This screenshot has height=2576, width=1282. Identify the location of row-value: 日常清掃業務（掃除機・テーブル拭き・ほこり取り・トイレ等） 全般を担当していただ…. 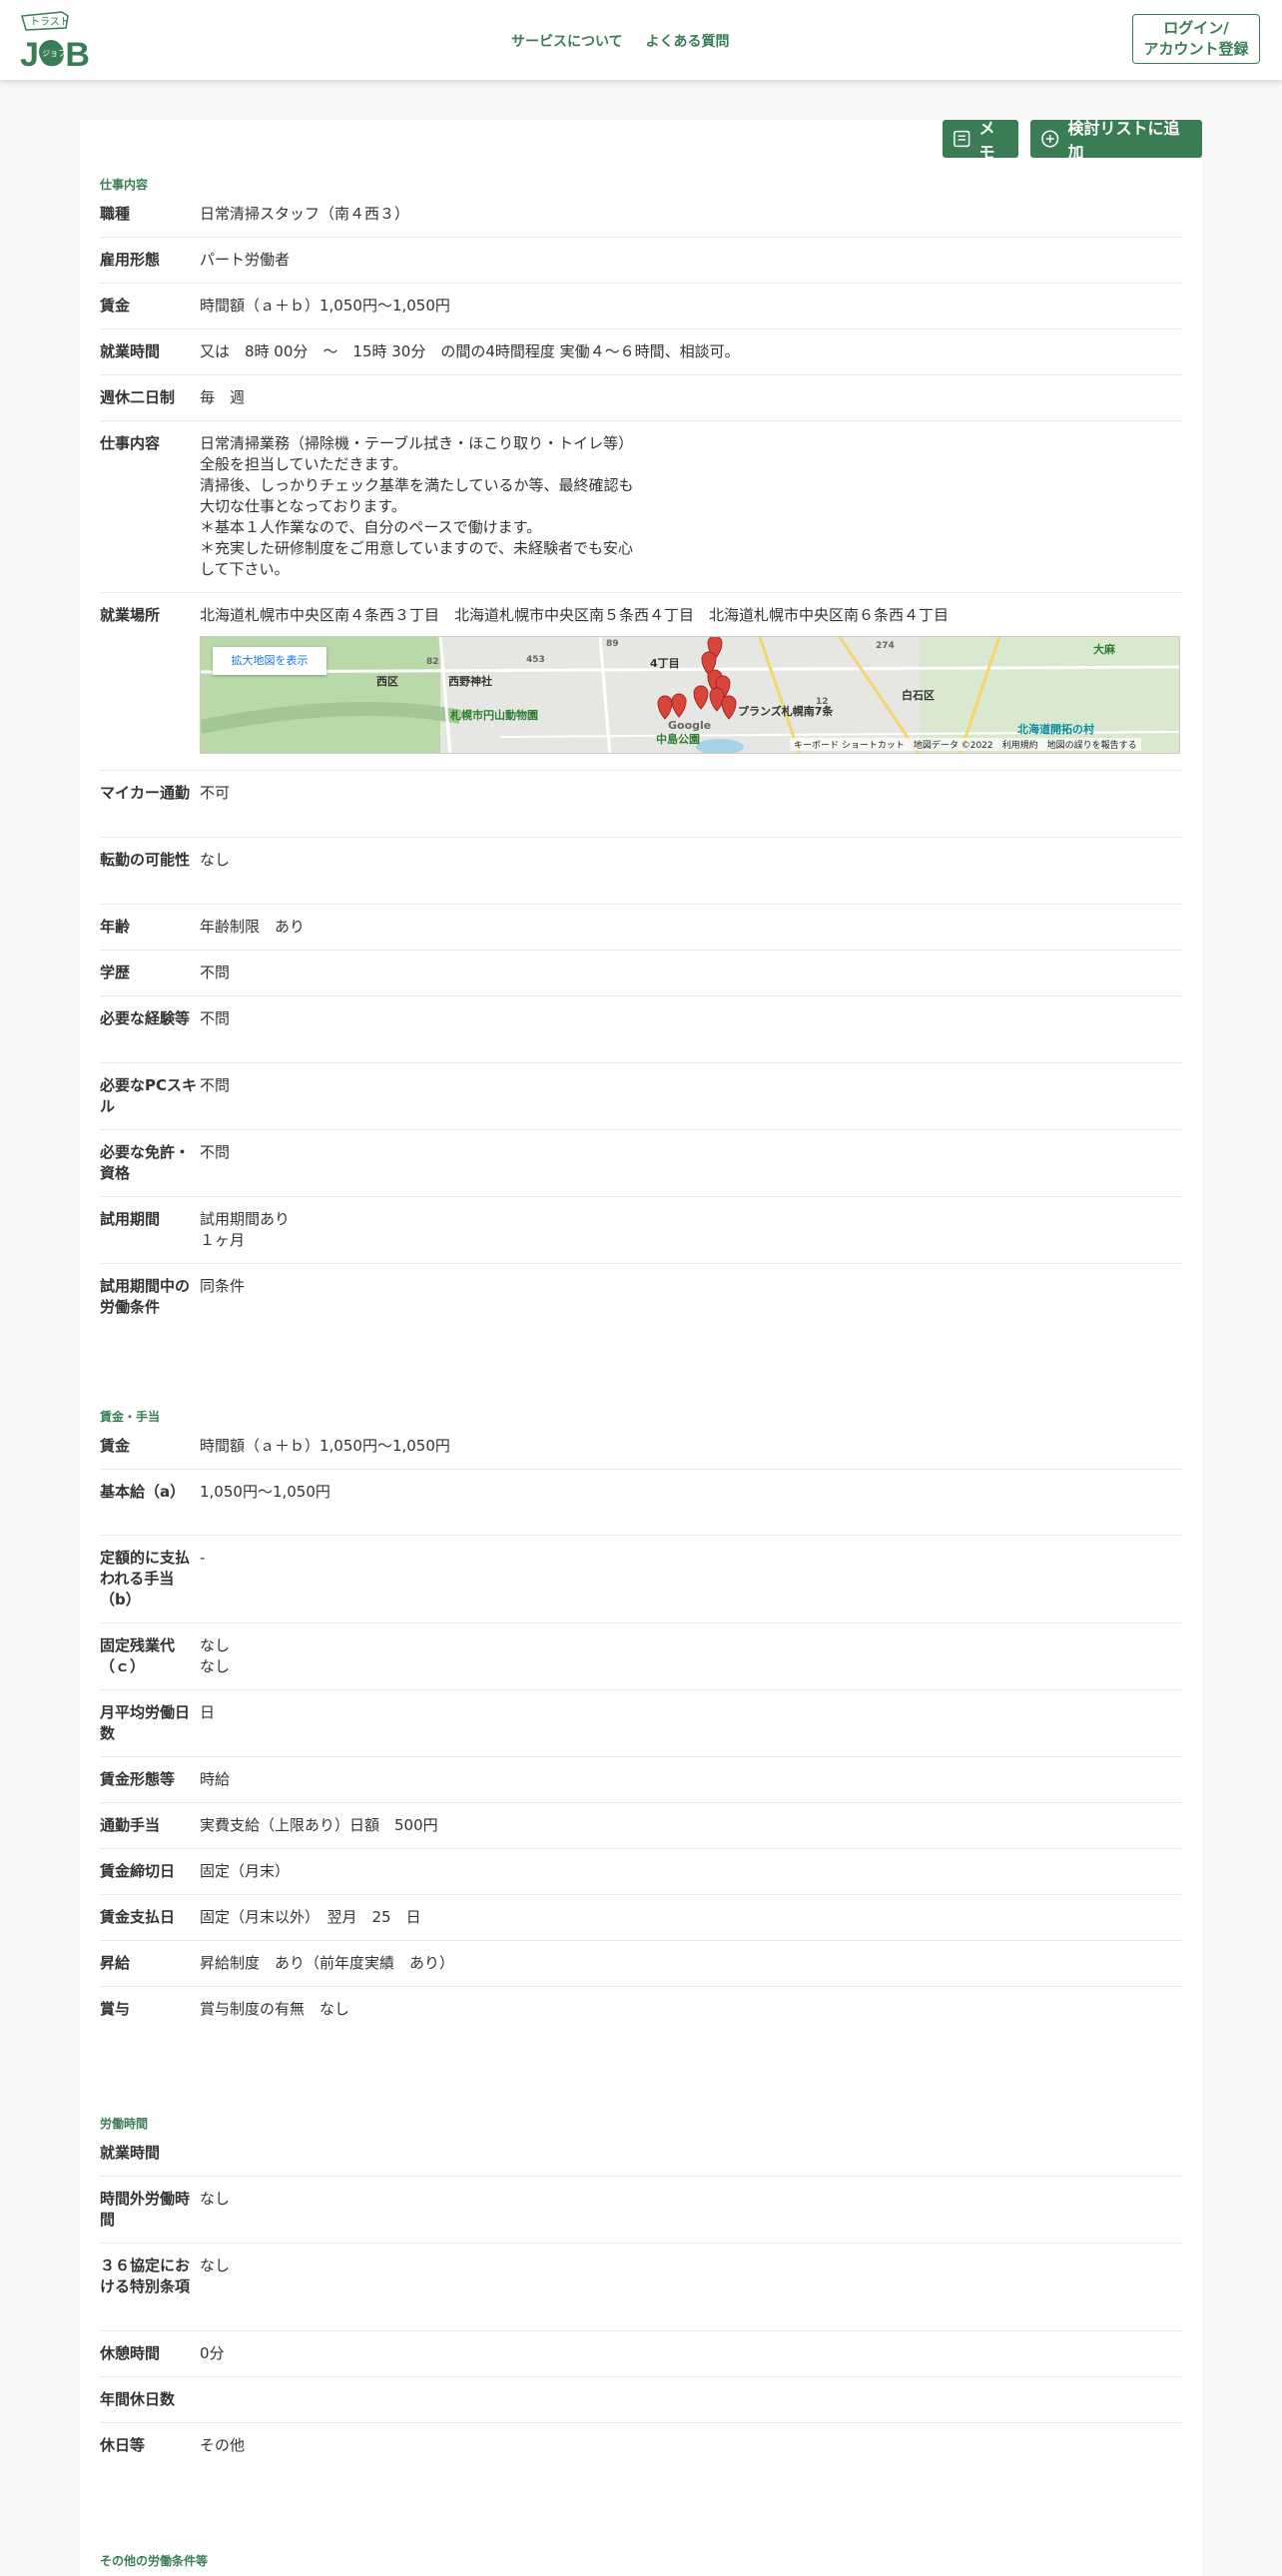
(417, 506).